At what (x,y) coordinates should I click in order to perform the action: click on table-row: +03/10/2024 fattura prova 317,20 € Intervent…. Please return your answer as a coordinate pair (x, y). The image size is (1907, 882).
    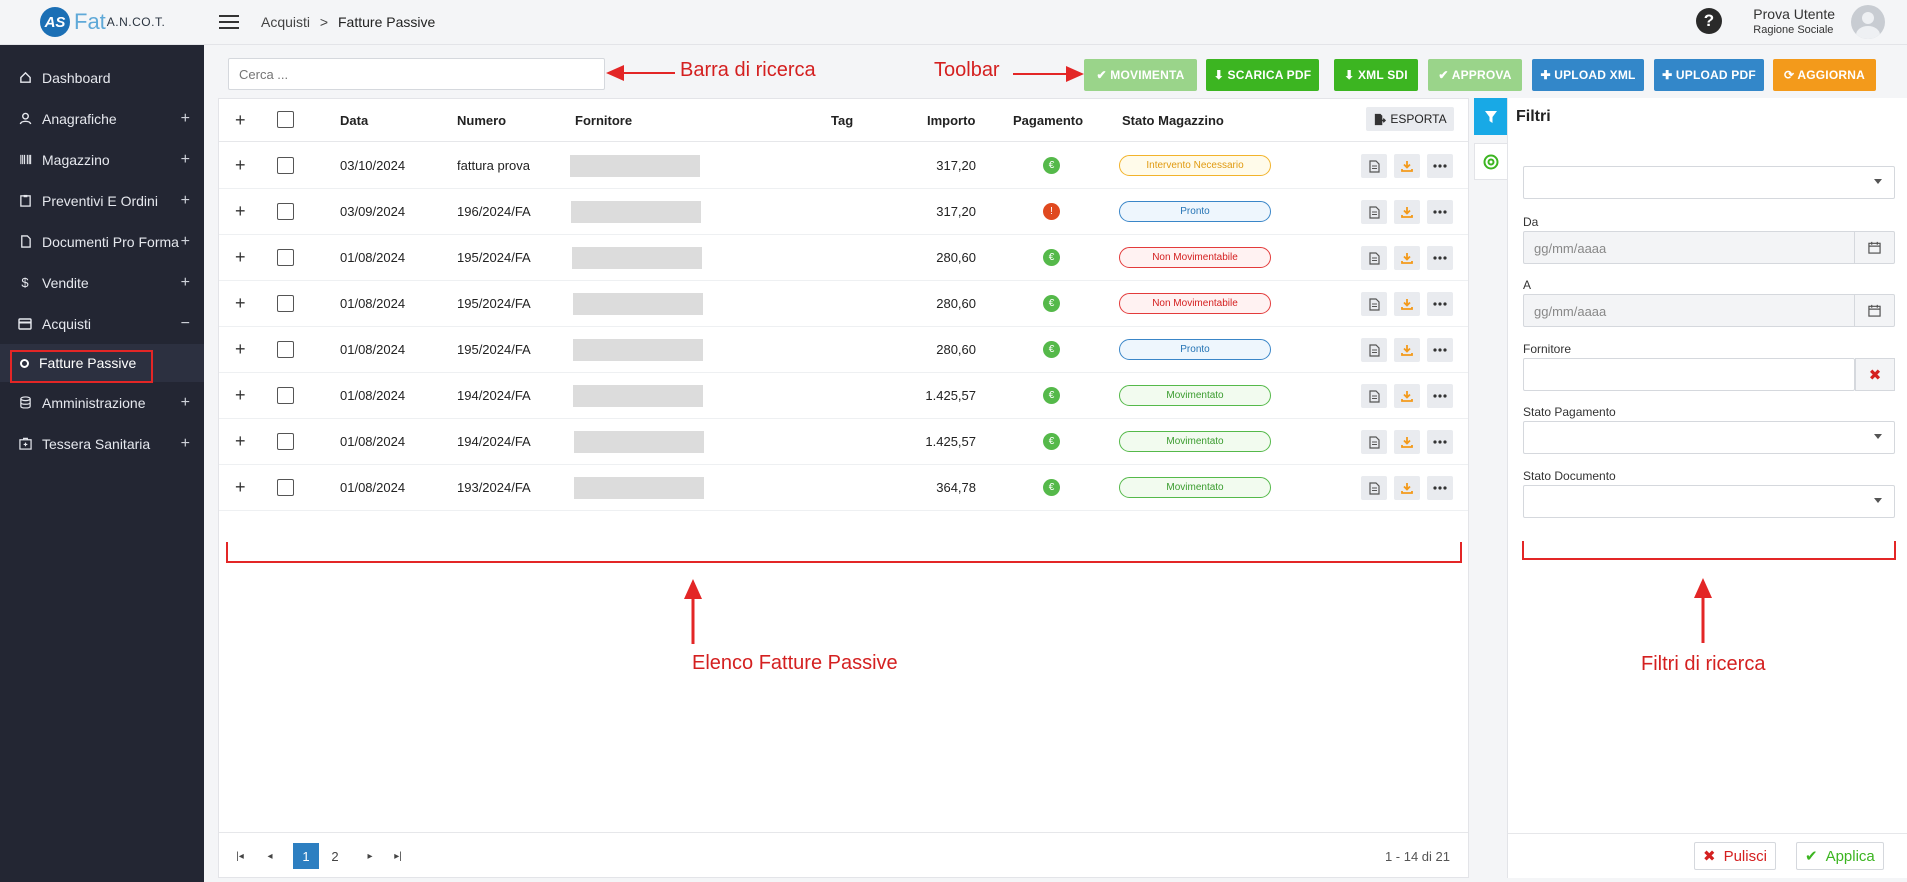
    Looking at the image, I should click on (843, 166).